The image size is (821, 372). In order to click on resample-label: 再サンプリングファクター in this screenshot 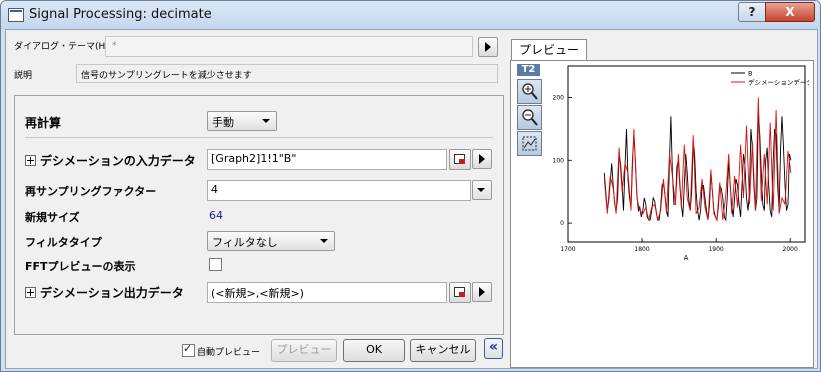, I will do `click(91, 191)`.